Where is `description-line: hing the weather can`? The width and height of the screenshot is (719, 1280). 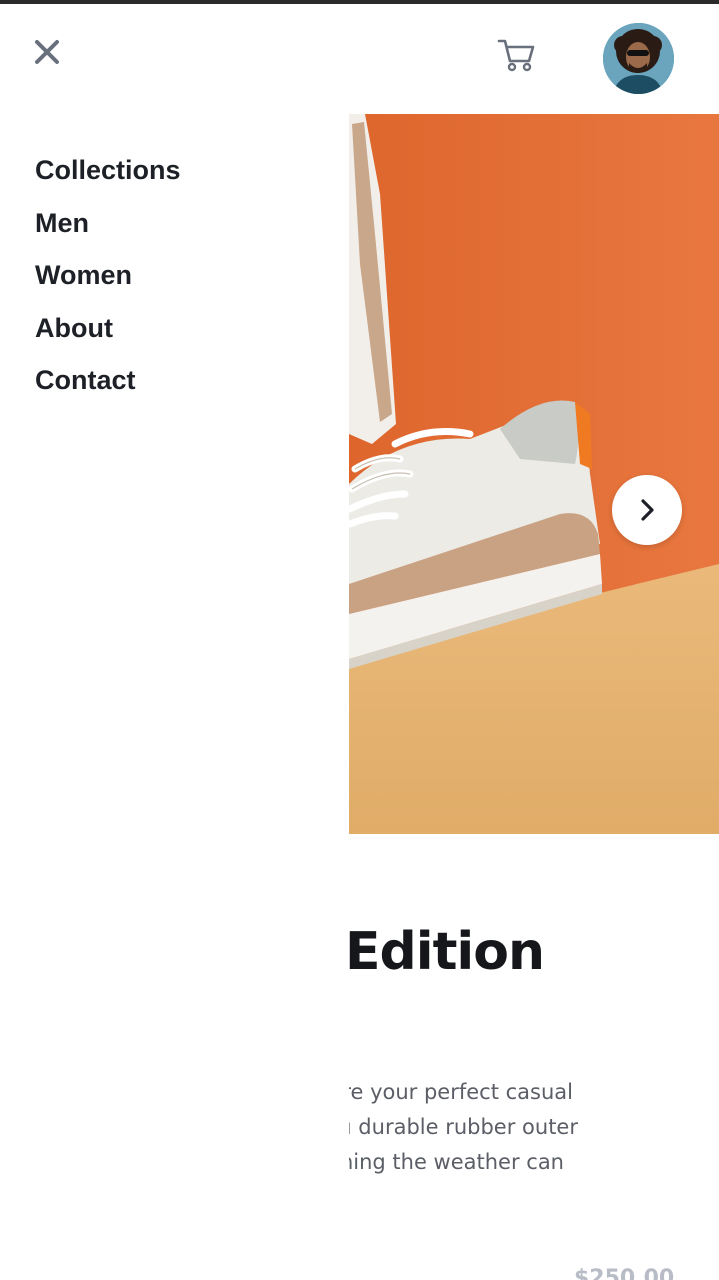 description-line: hing the weather can is located at coordinates (451, 1162).